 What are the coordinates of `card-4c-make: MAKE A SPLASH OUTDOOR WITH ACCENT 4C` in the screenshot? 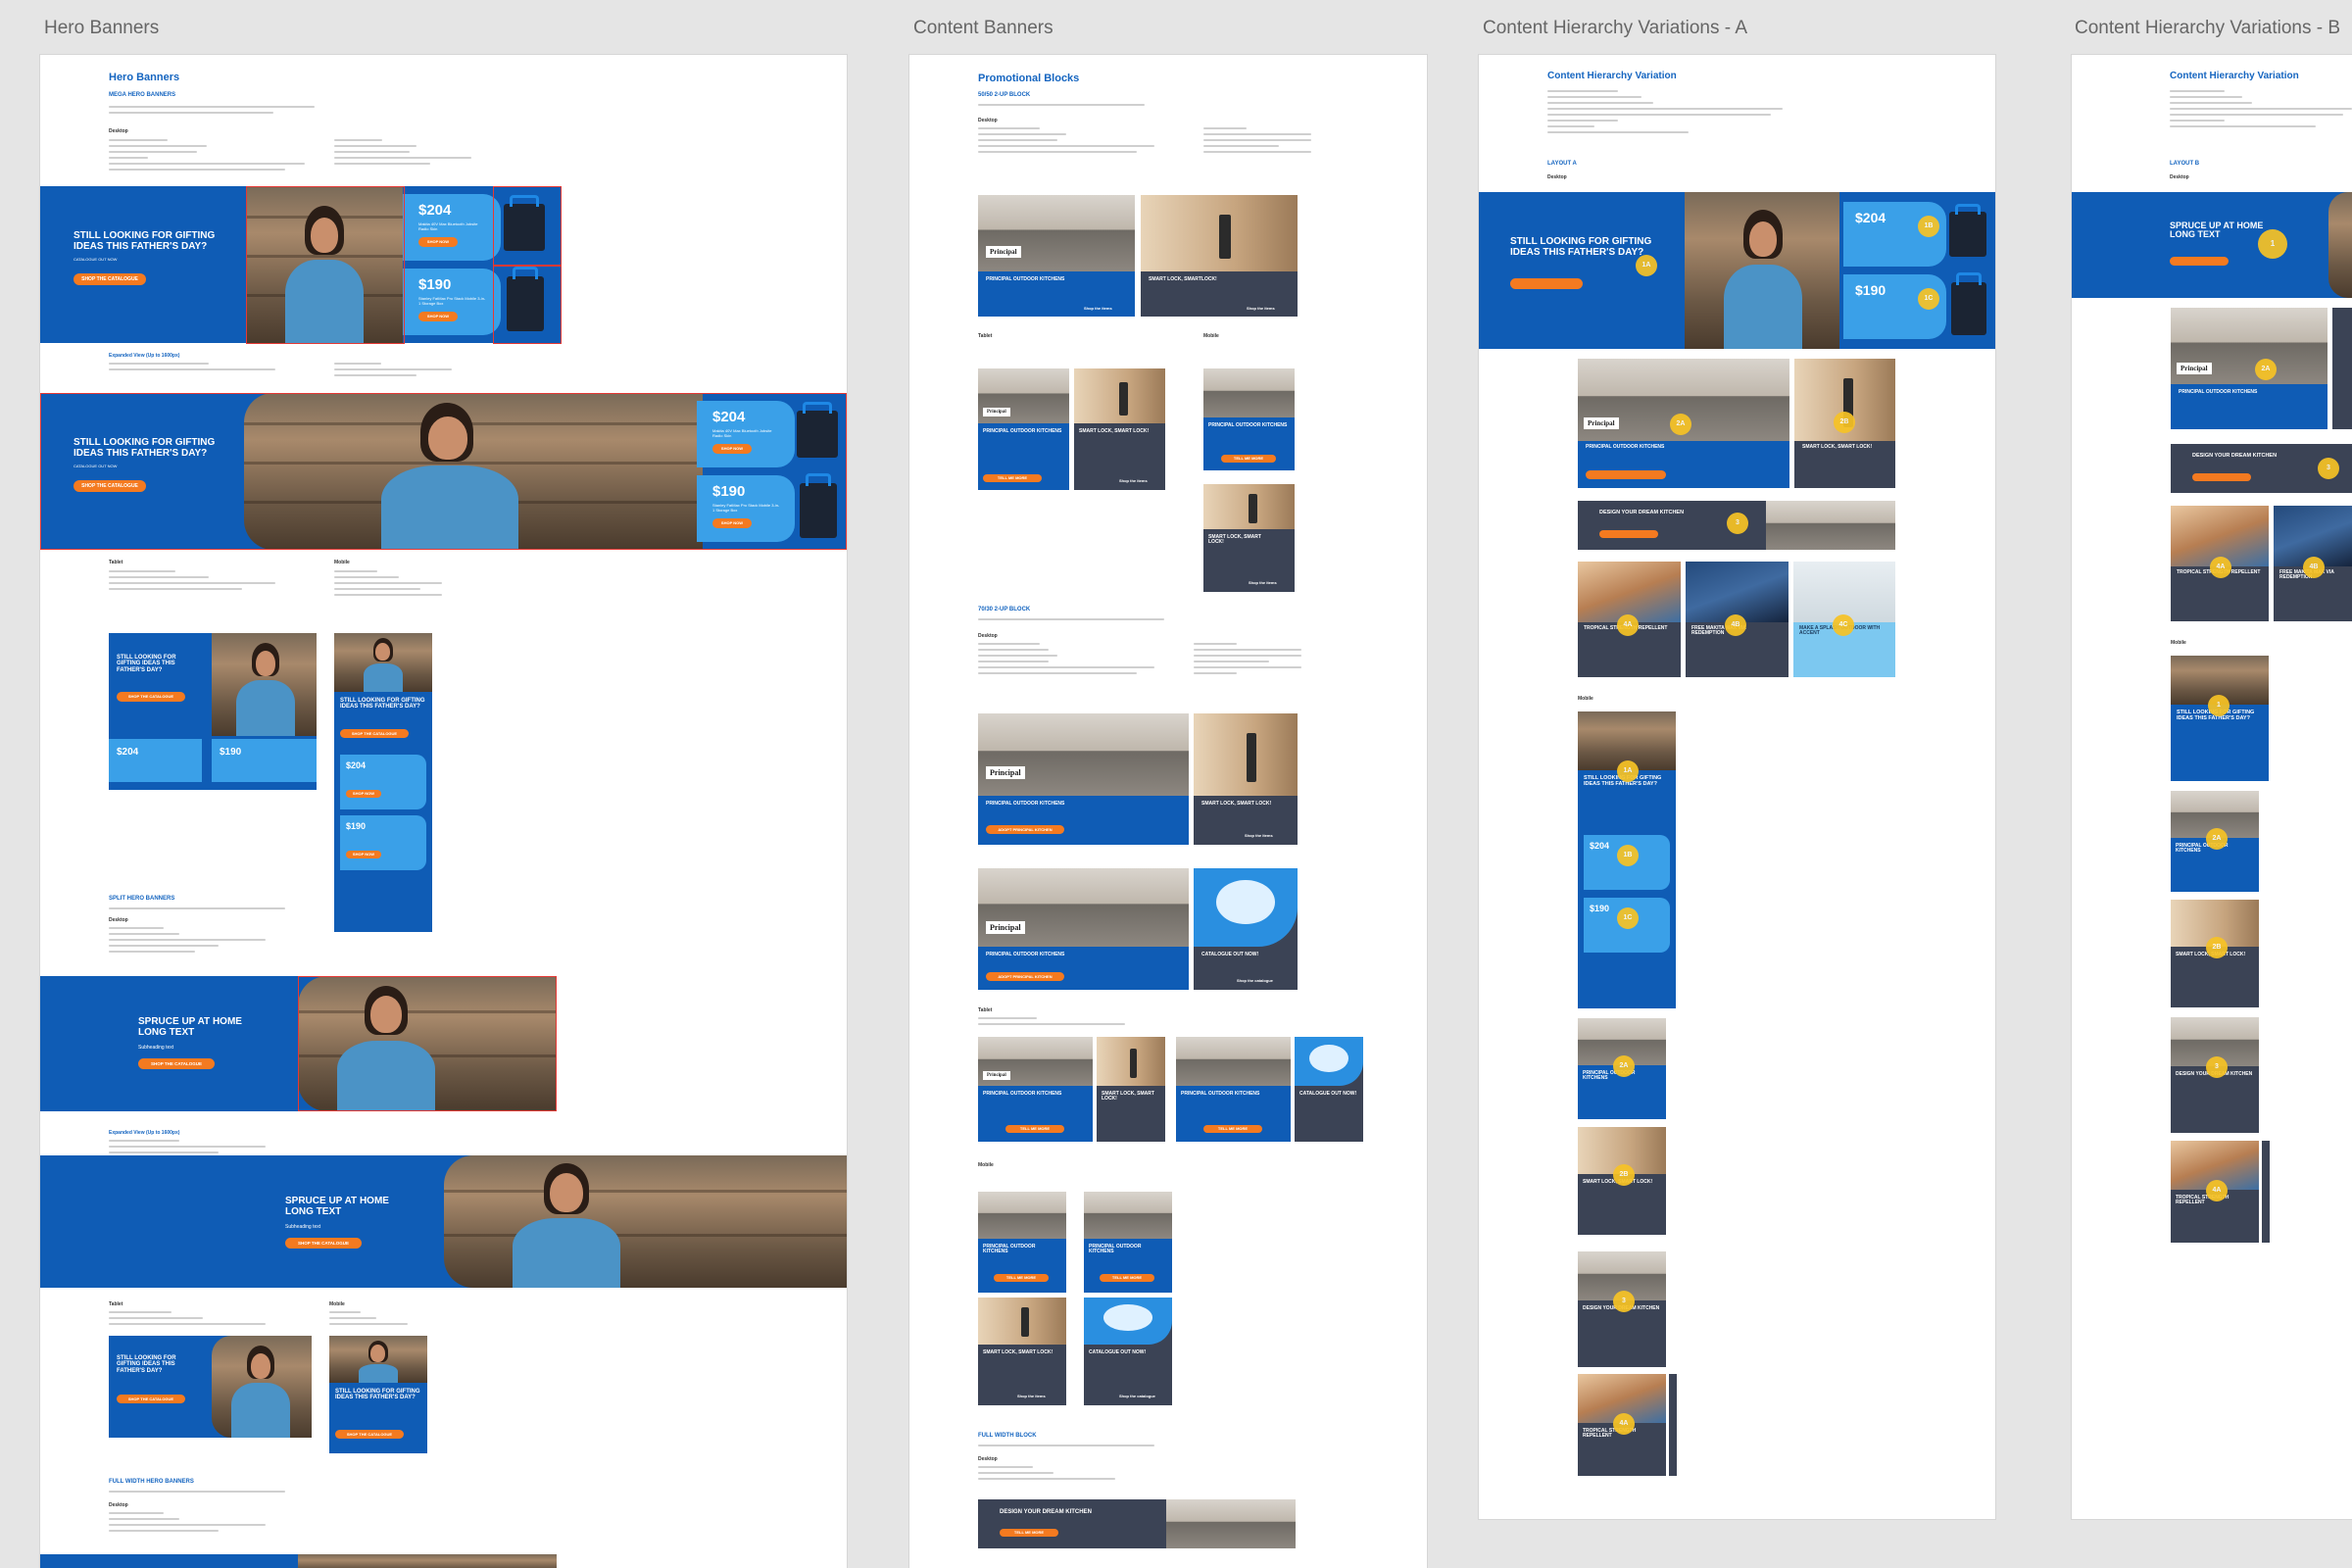 It's located at (1844, 619).